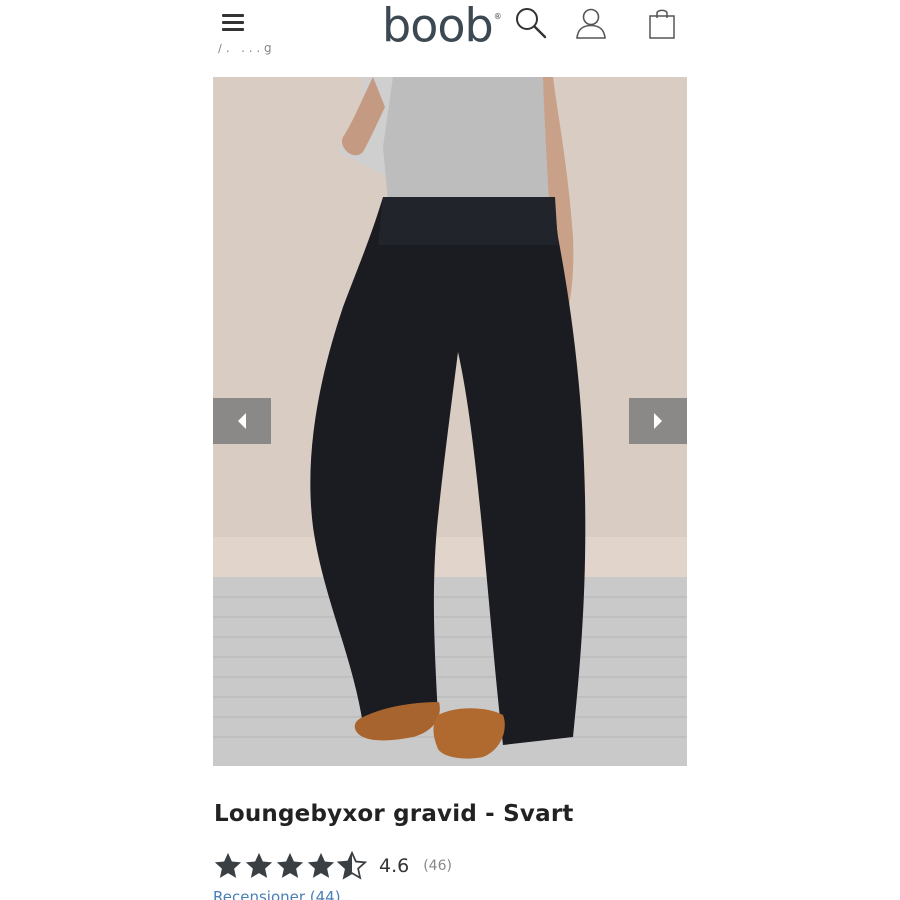  I want to click on chevron-left-icon, so click(242, 421).